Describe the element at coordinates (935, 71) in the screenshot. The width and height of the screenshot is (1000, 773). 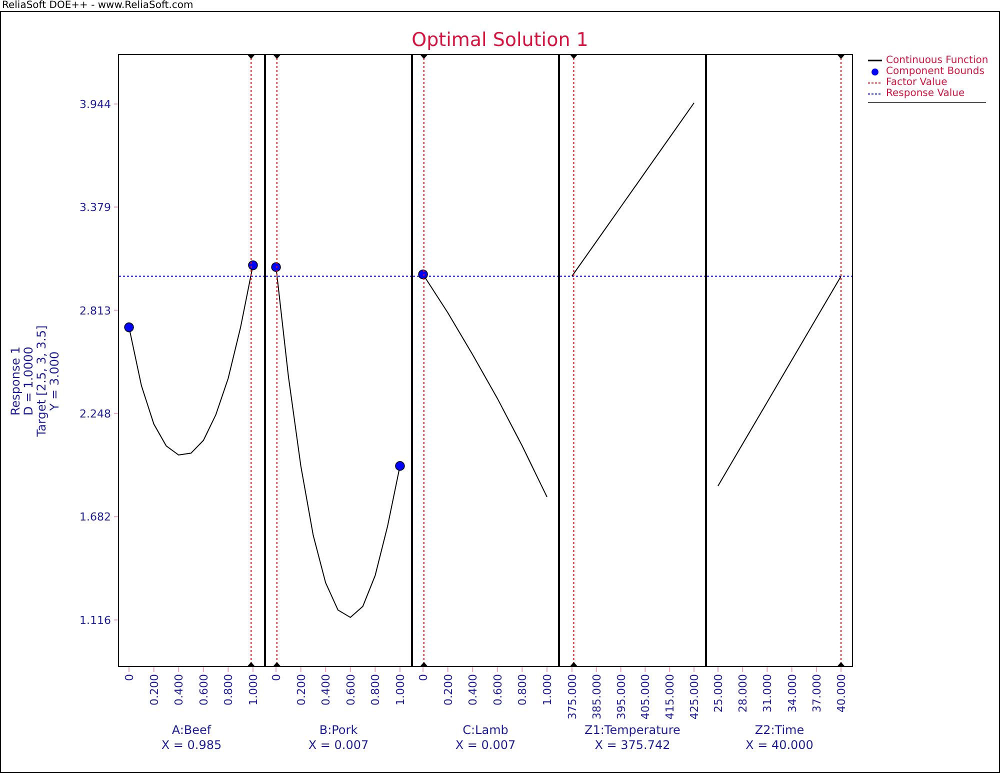
I see `legend-label: Component Bounds` at that location.